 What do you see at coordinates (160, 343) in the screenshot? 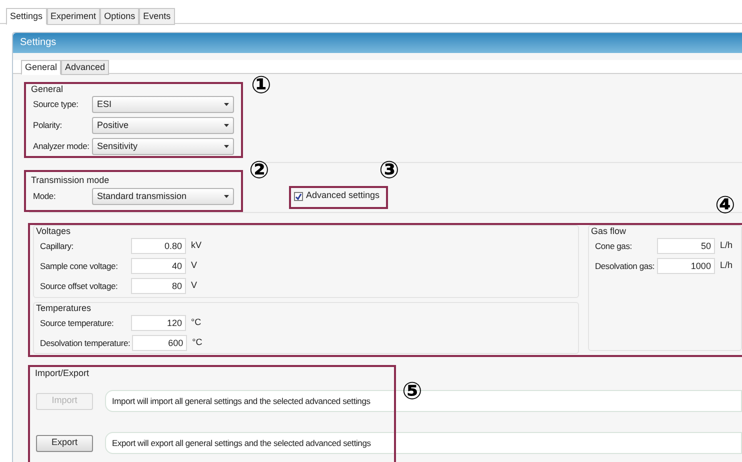
I see `input-field: 600` at bounding box center [160, 343].